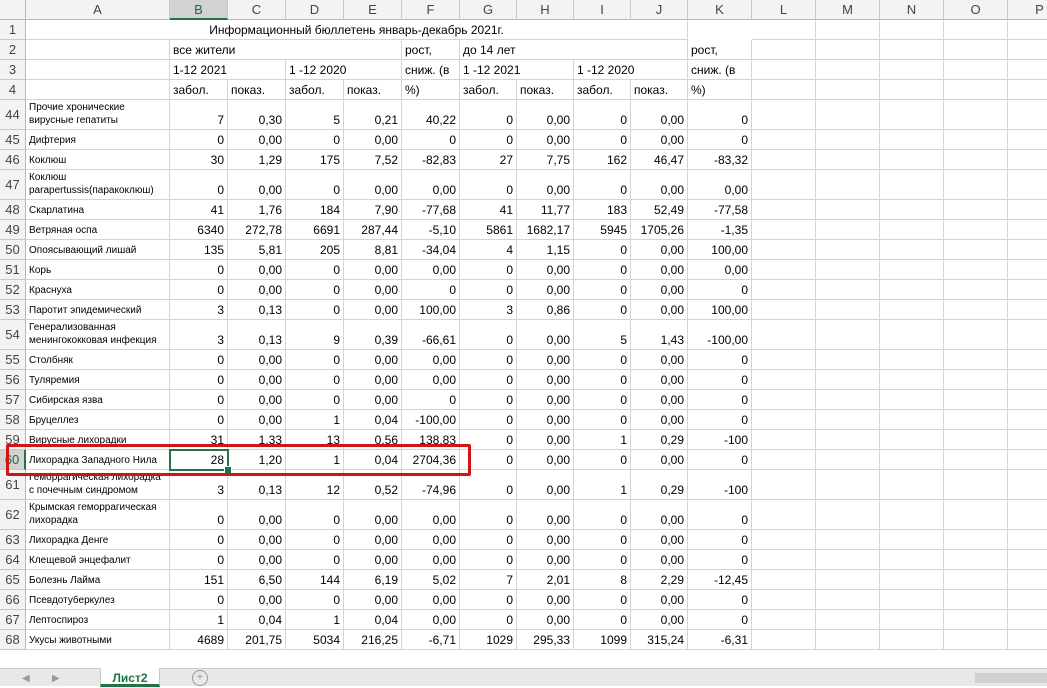  What do you see at coordinates (13, 50) in the screenshot?
I see `row-header-2: 2` at bounding box center [13, 50].